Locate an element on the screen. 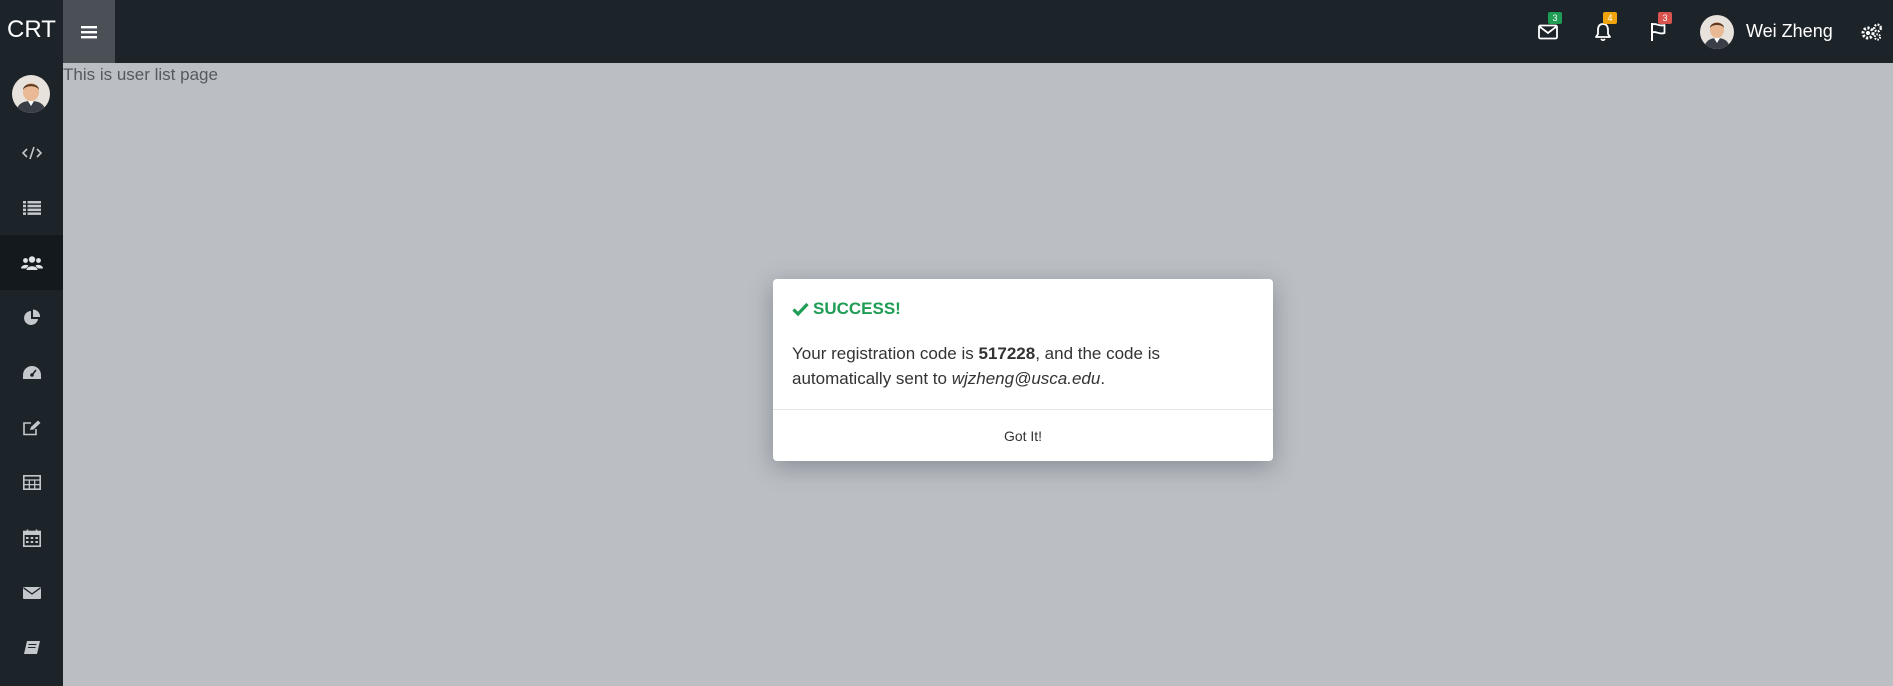 This screenshot has height=686, width=1893. sidebar-item-calendar is located at coordinates (31, 537).